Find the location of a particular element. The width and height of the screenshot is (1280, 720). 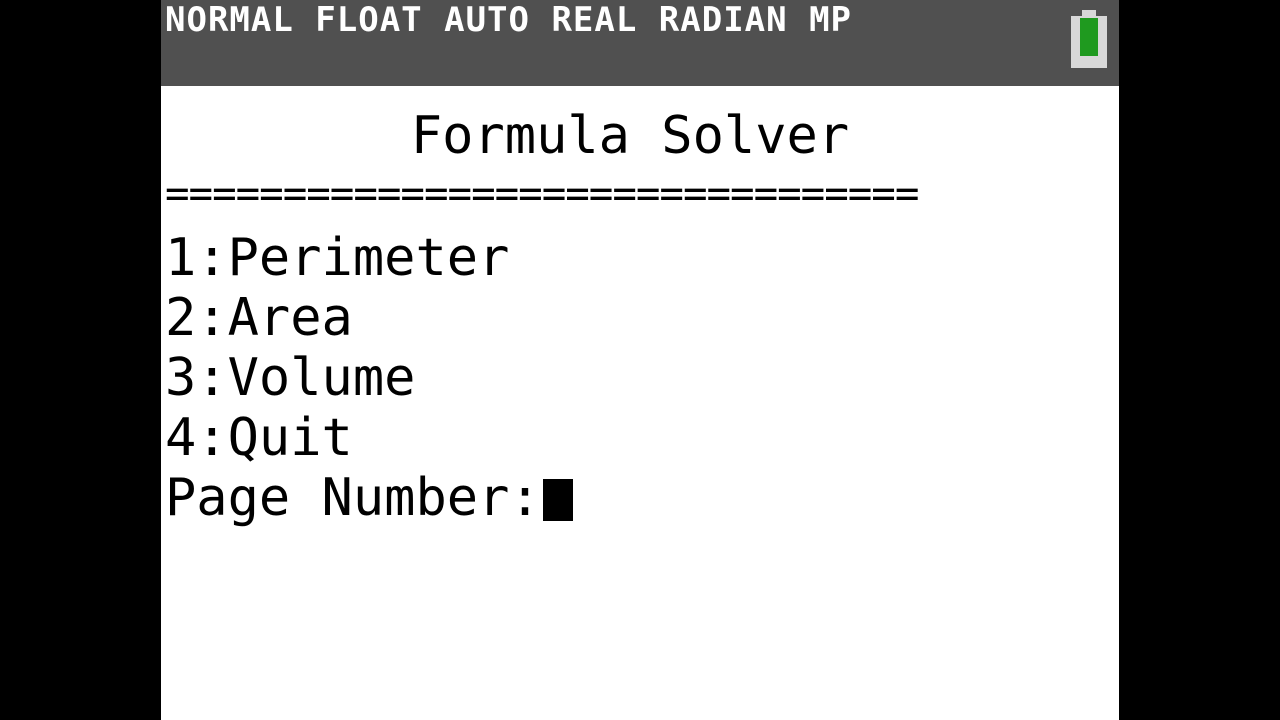

page-number-prompt: Page Number: is located at coordinates (369, 498).